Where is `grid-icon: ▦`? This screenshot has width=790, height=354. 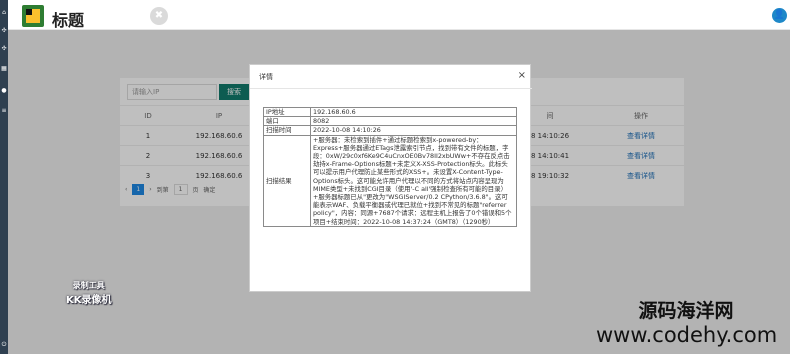 grid-icon: ▦ is located at coordinates (4, 69).